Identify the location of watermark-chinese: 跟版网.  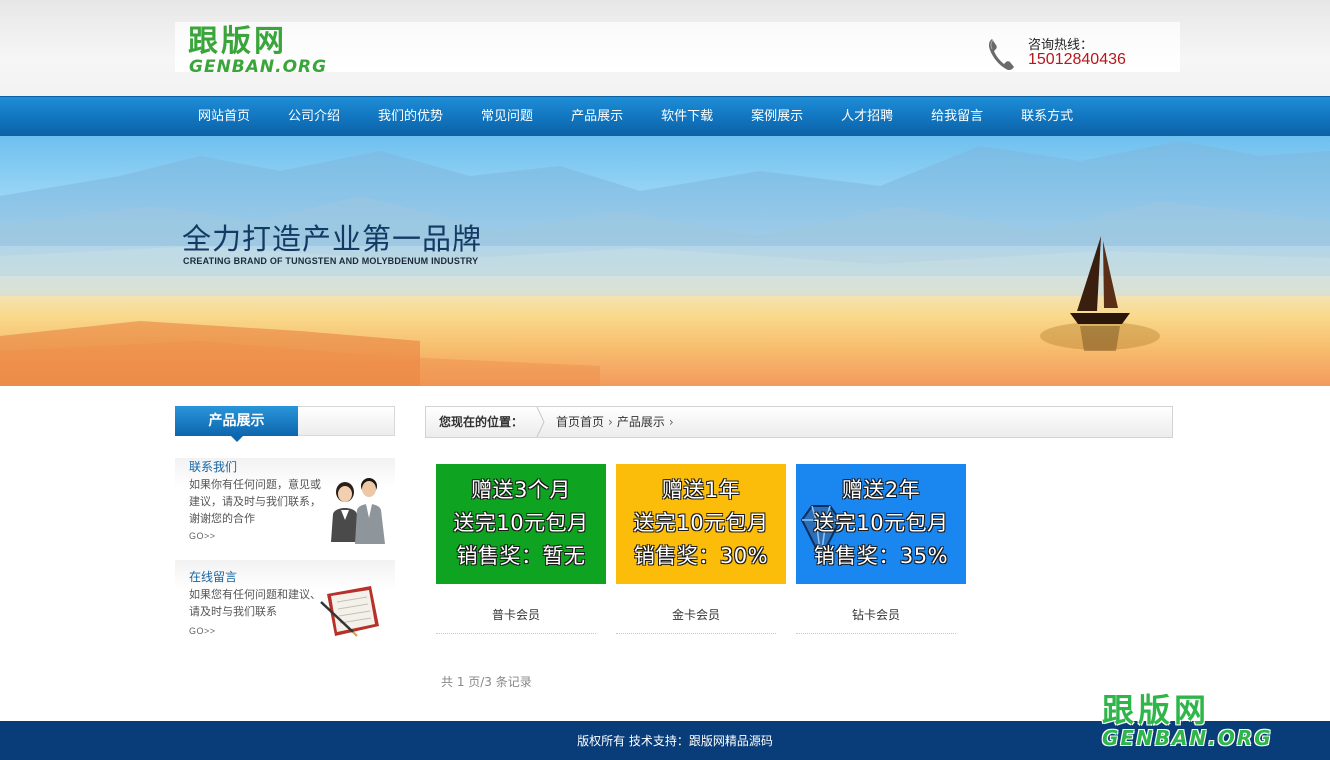
(1156, 710).